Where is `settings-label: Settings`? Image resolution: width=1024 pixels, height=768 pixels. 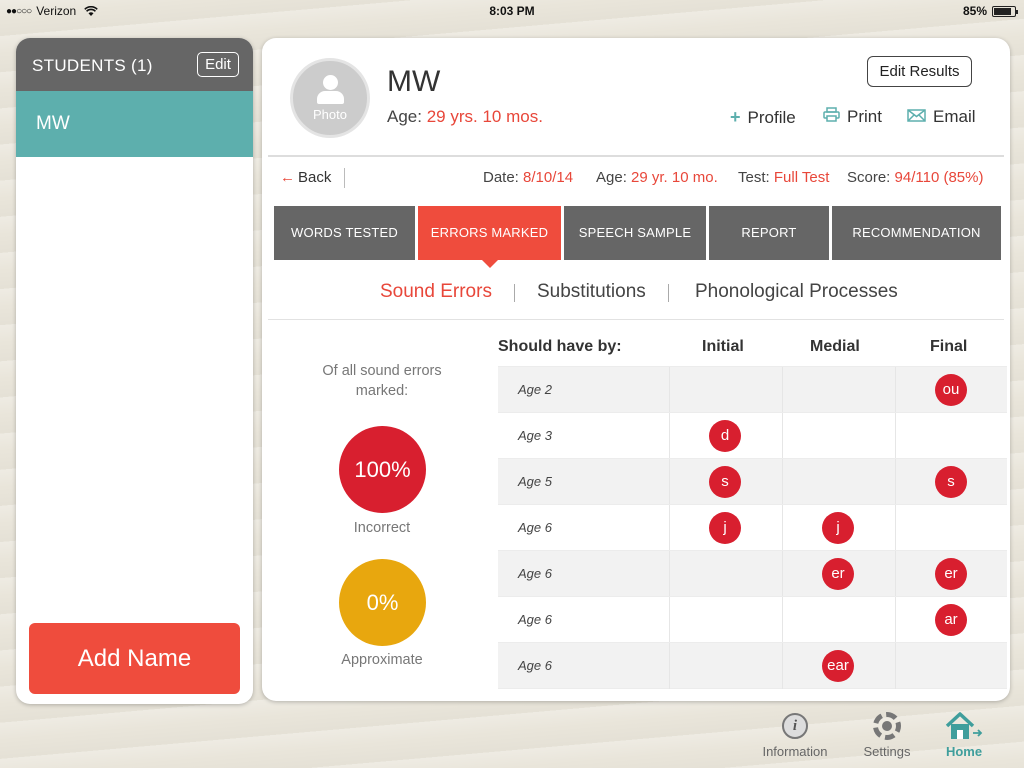
settings-label: Settings is located at coordinates (887, 751).